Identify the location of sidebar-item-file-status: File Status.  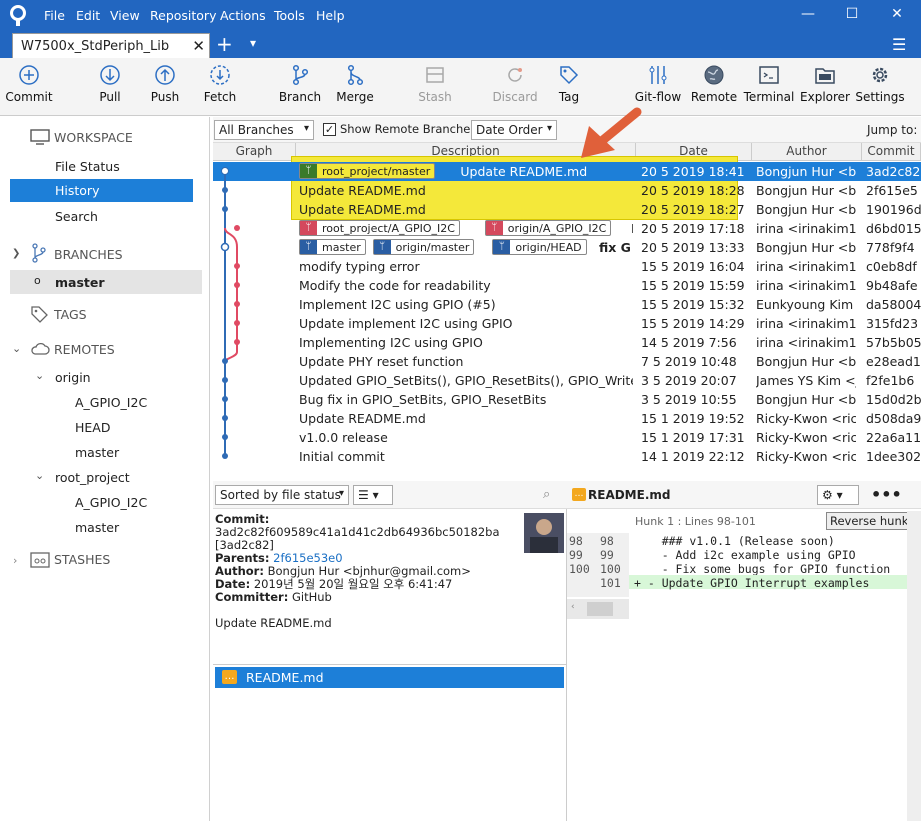
(87, 166).